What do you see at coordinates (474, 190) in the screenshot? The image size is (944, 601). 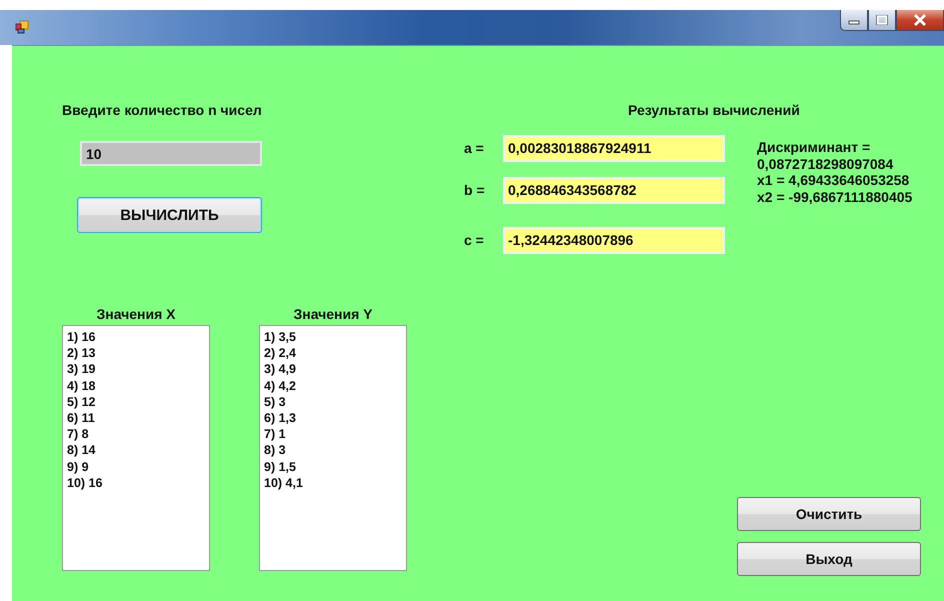 I see `coefficient-label: b =` at bounding box center [474, 190].